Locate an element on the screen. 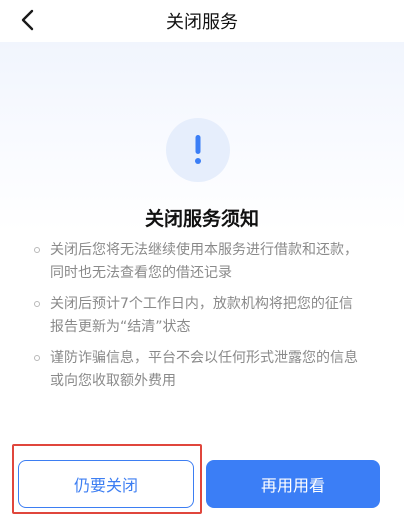  notice-heading: 关闭服务须知 is located at coordinates (201, 219).